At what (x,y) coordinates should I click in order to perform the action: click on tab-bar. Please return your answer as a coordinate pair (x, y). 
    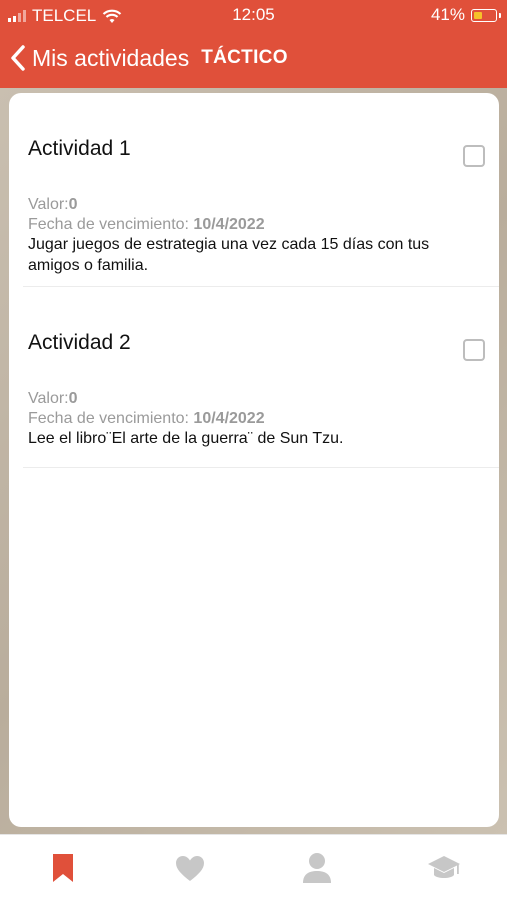
    Looking at the image, I should click on (253, 867).